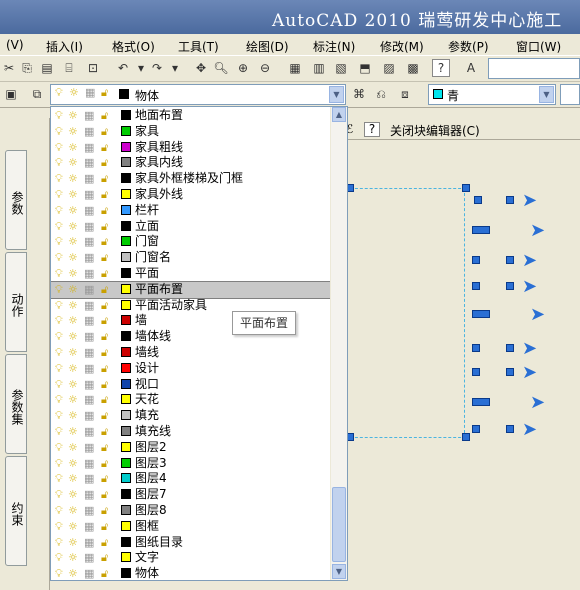 The height and width of the screenshot is (590, 580). Describe the element at coordinates (546, 94) in the screenshot. I see `color-chevron-down-icon: ▼` at that location.